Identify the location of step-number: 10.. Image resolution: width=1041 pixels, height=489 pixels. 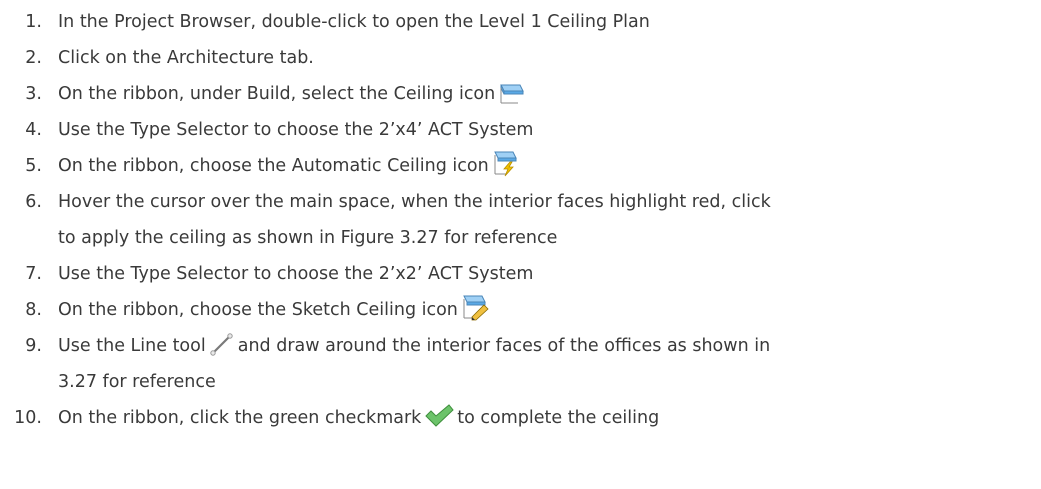
(28, 418).